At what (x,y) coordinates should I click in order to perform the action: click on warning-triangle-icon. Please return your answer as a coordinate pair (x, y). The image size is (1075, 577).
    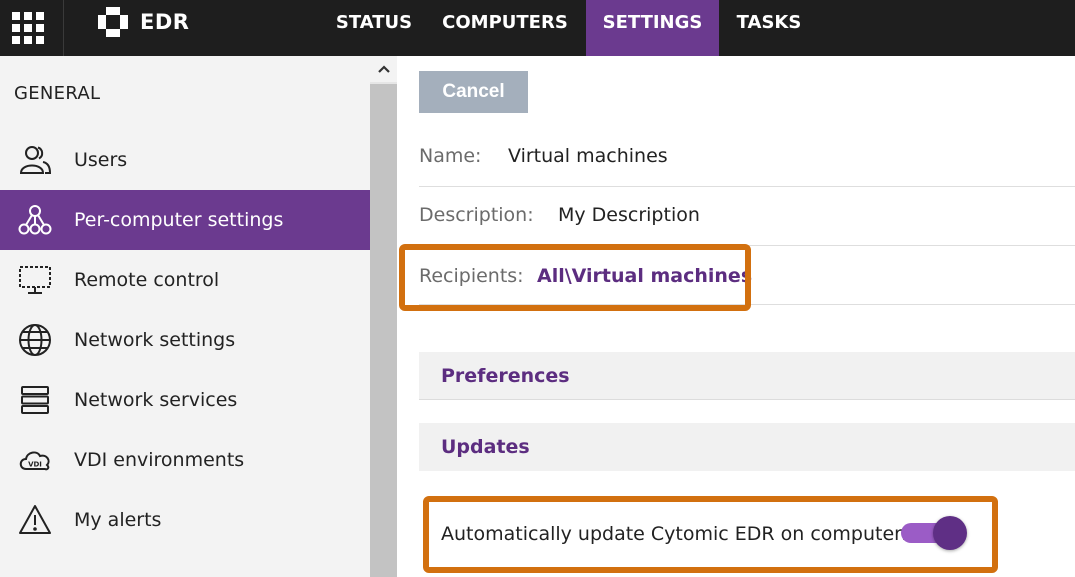
    Looking at the image, I should click on (37, 520).